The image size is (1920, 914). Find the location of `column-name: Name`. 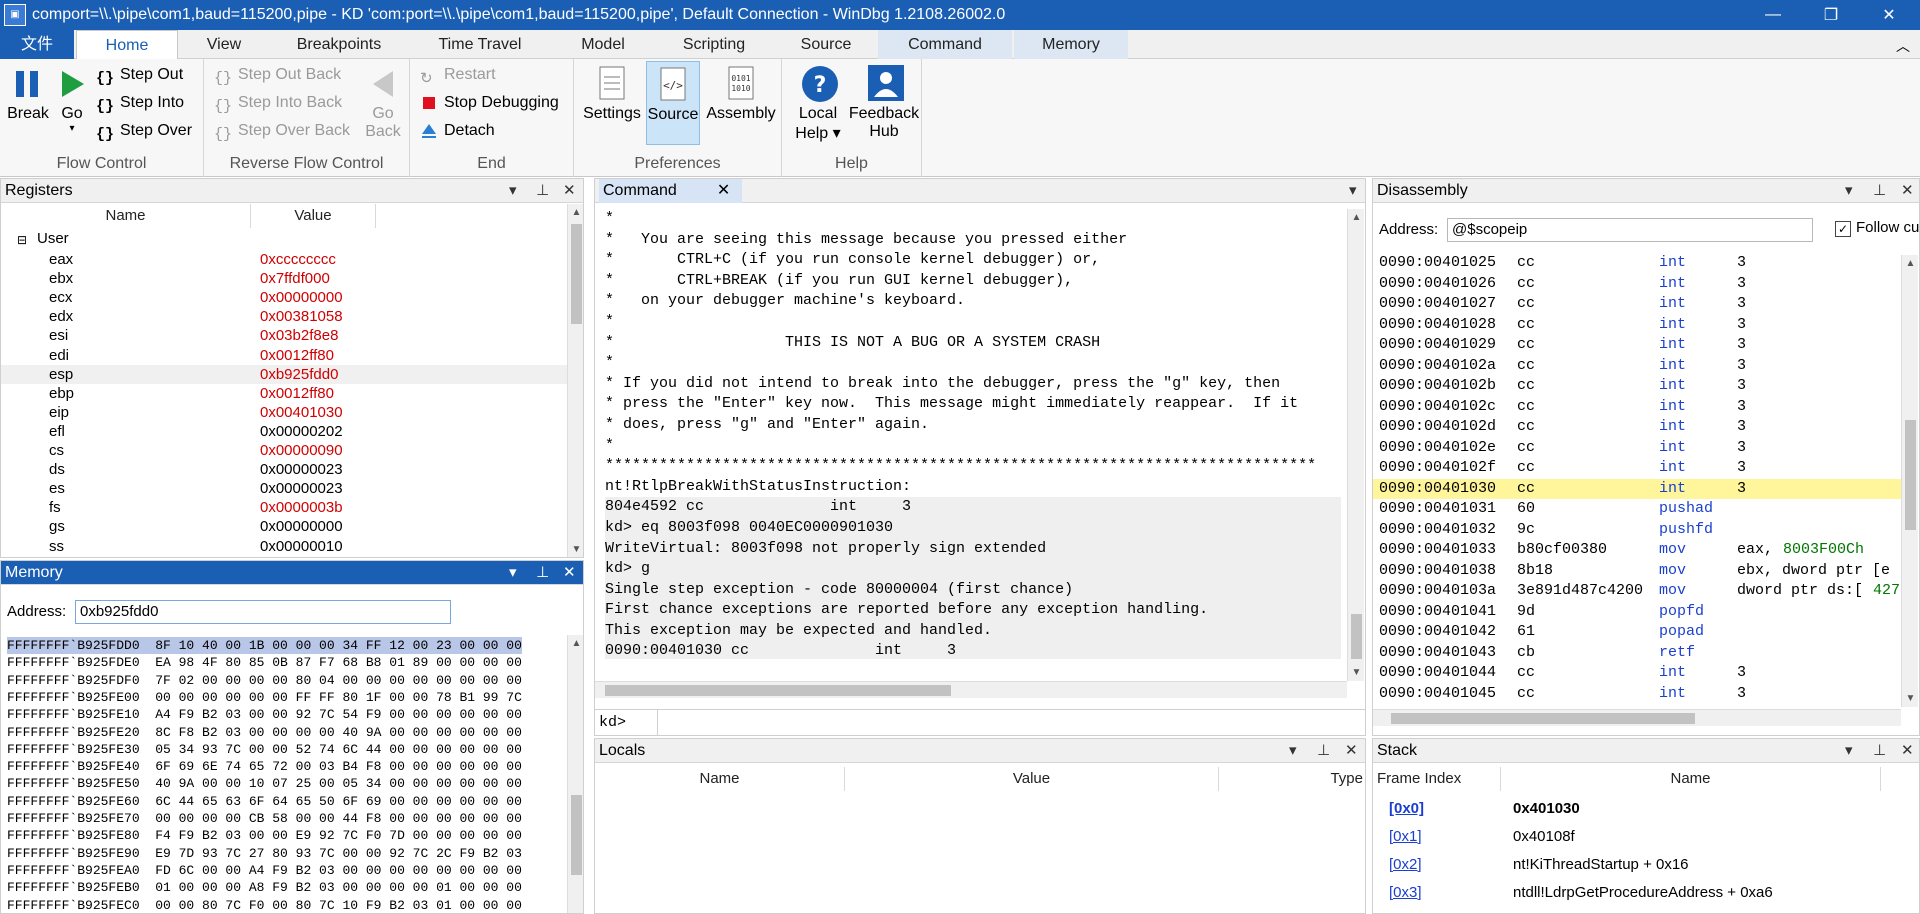

column-name: Name is located at coordinates (126, 216).